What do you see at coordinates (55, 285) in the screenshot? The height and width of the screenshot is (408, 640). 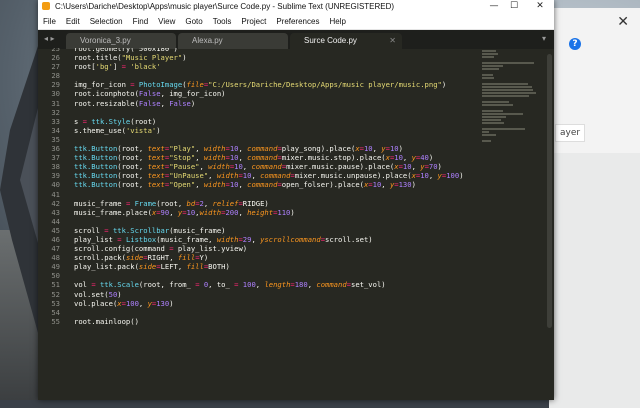 I see `line-number: 51` at bounding box center [55, 285].